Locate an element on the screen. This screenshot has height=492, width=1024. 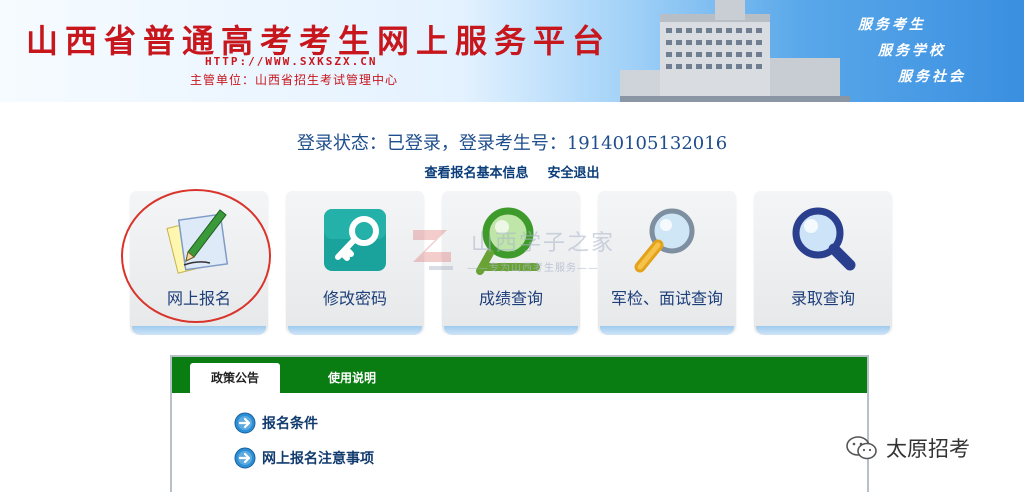
site-org: 主管单位：山西省招生考试管理中心 is located at coordinates (294, 80).